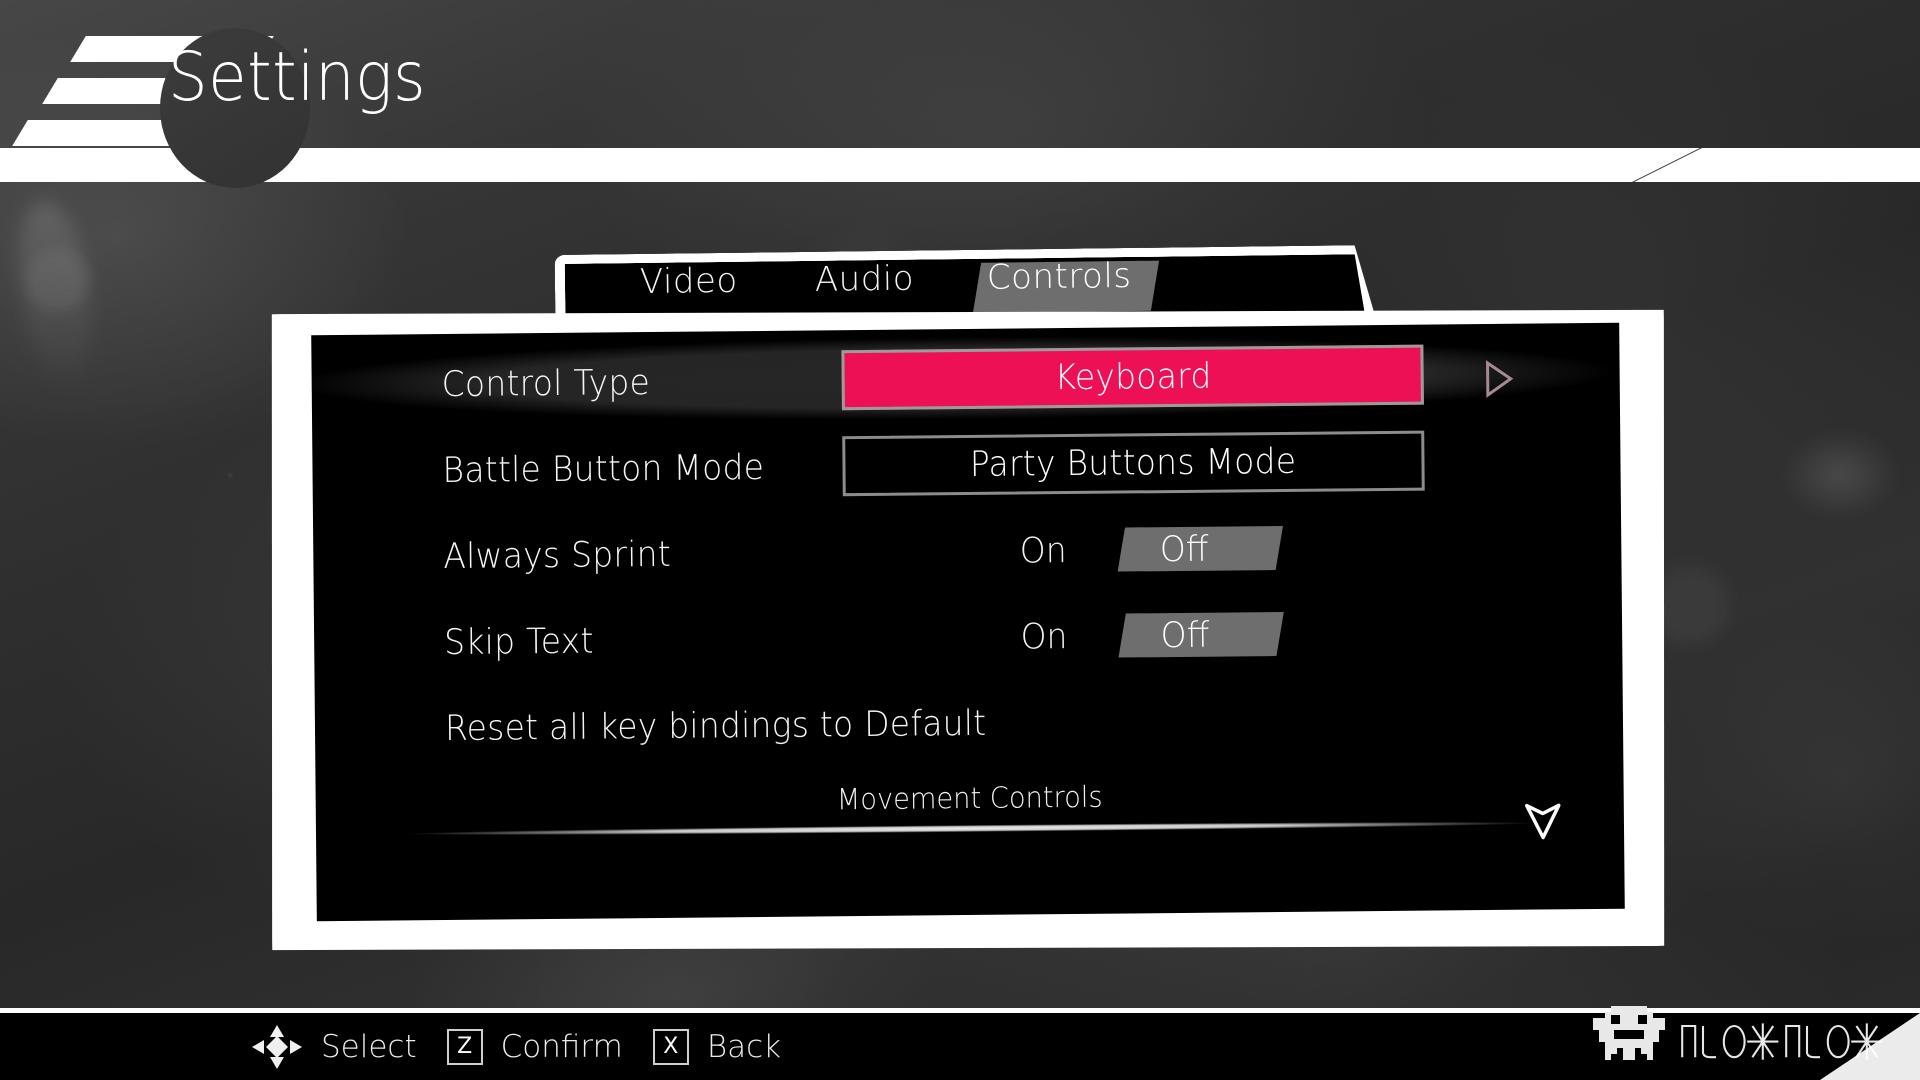 The image size is (1920, 1080). I want to click on page-title: Settings, so click(297, 77).